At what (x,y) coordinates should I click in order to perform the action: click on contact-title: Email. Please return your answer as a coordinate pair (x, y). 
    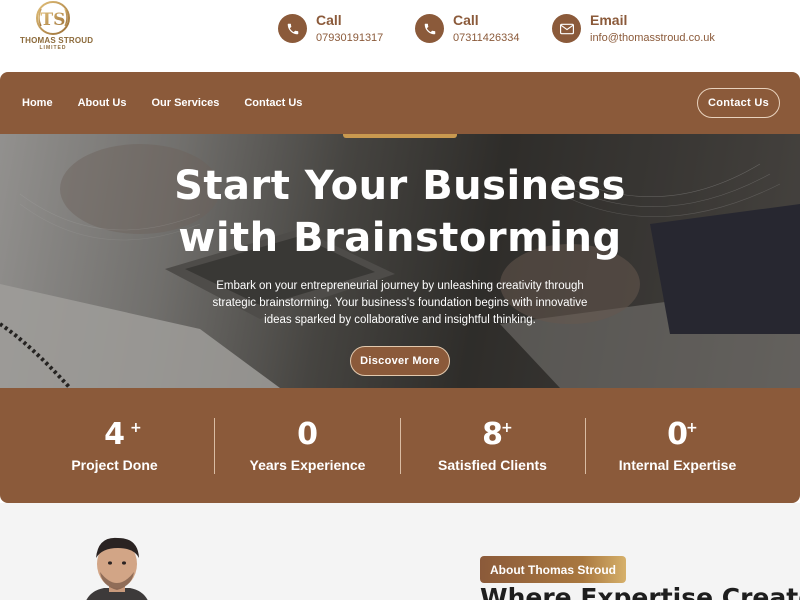
    Looking at the image, I should click on (609, 20).